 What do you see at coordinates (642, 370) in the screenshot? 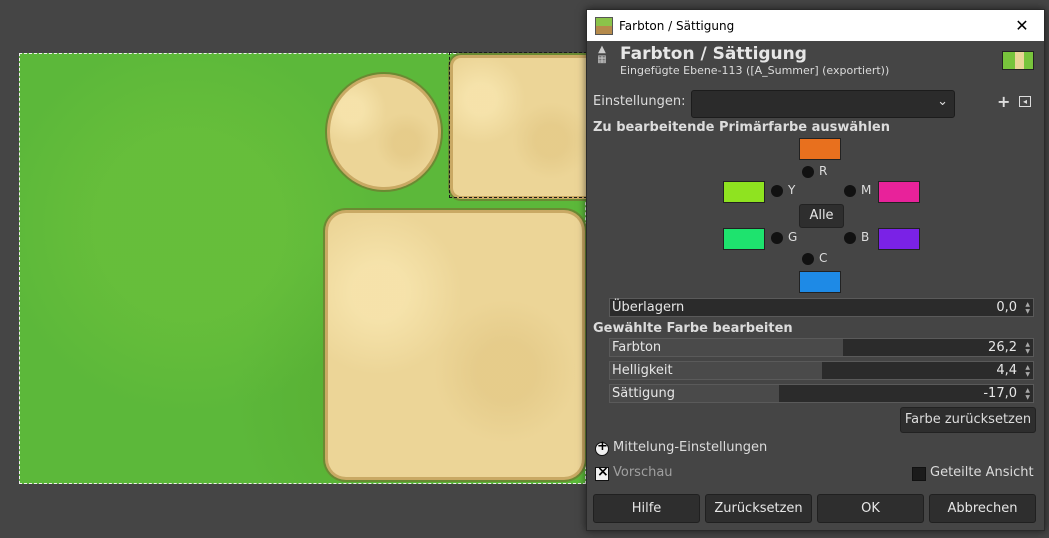
I see `lightness-label: Helligkeit` at bounding box center [642, 370].